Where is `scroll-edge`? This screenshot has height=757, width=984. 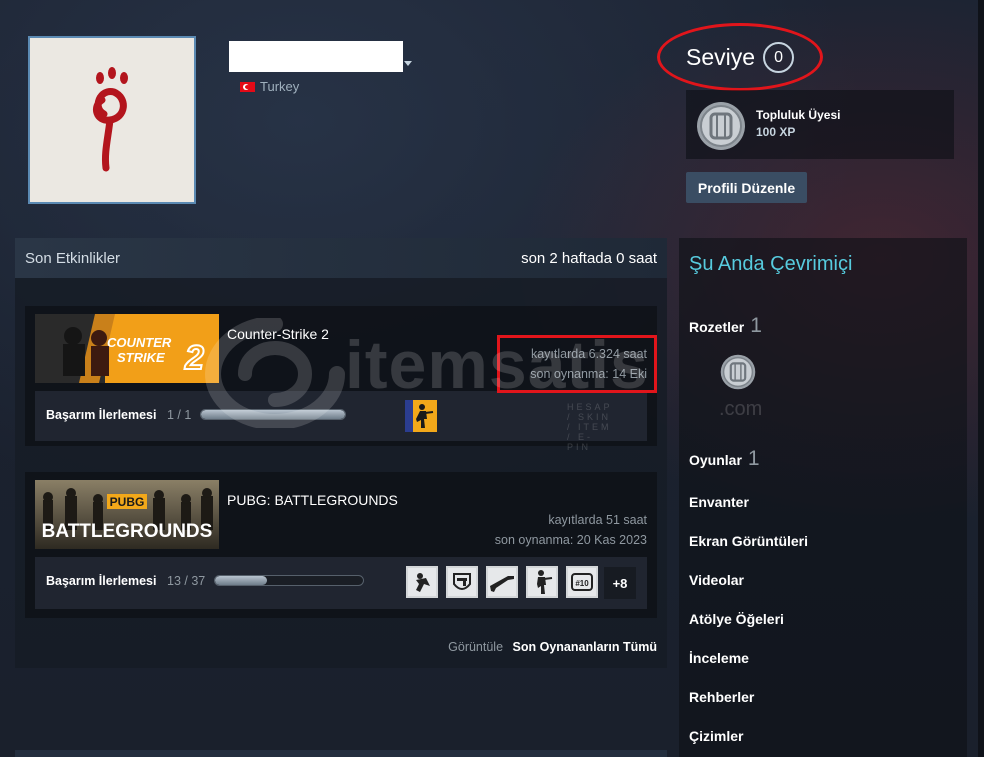 scroll-edge is located at coordinates (981, 378).